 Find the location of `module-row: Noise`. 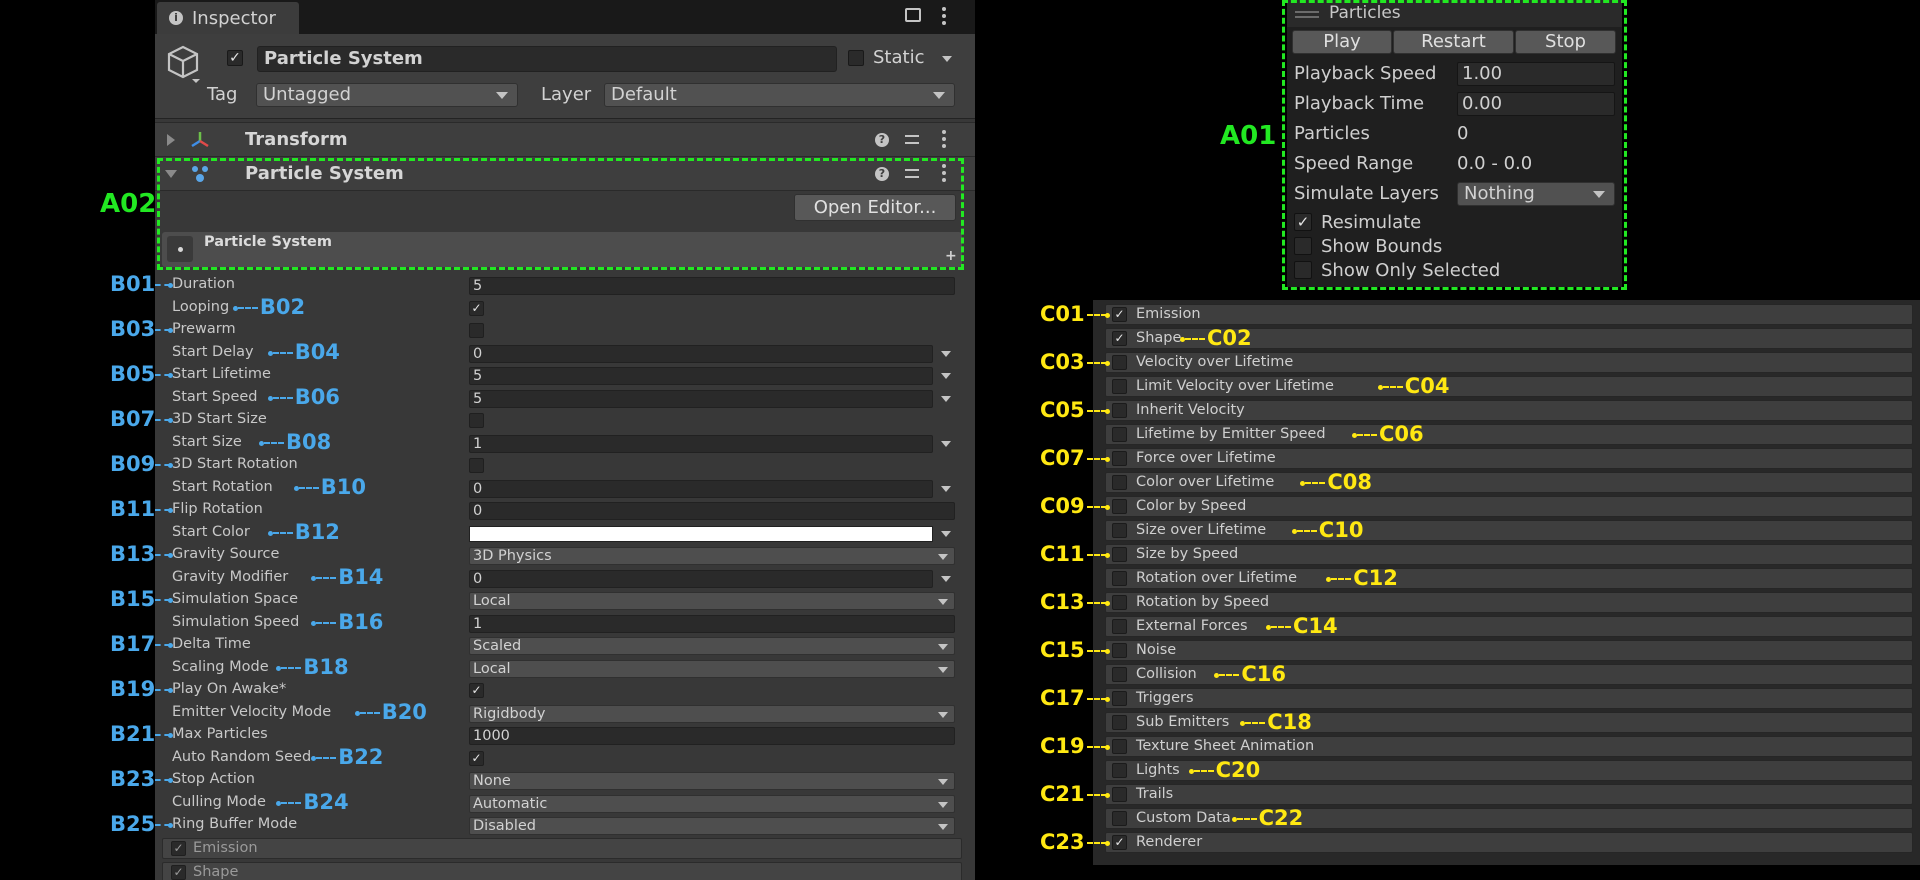

module-row: Noise is located at coordinates (1509, 650).